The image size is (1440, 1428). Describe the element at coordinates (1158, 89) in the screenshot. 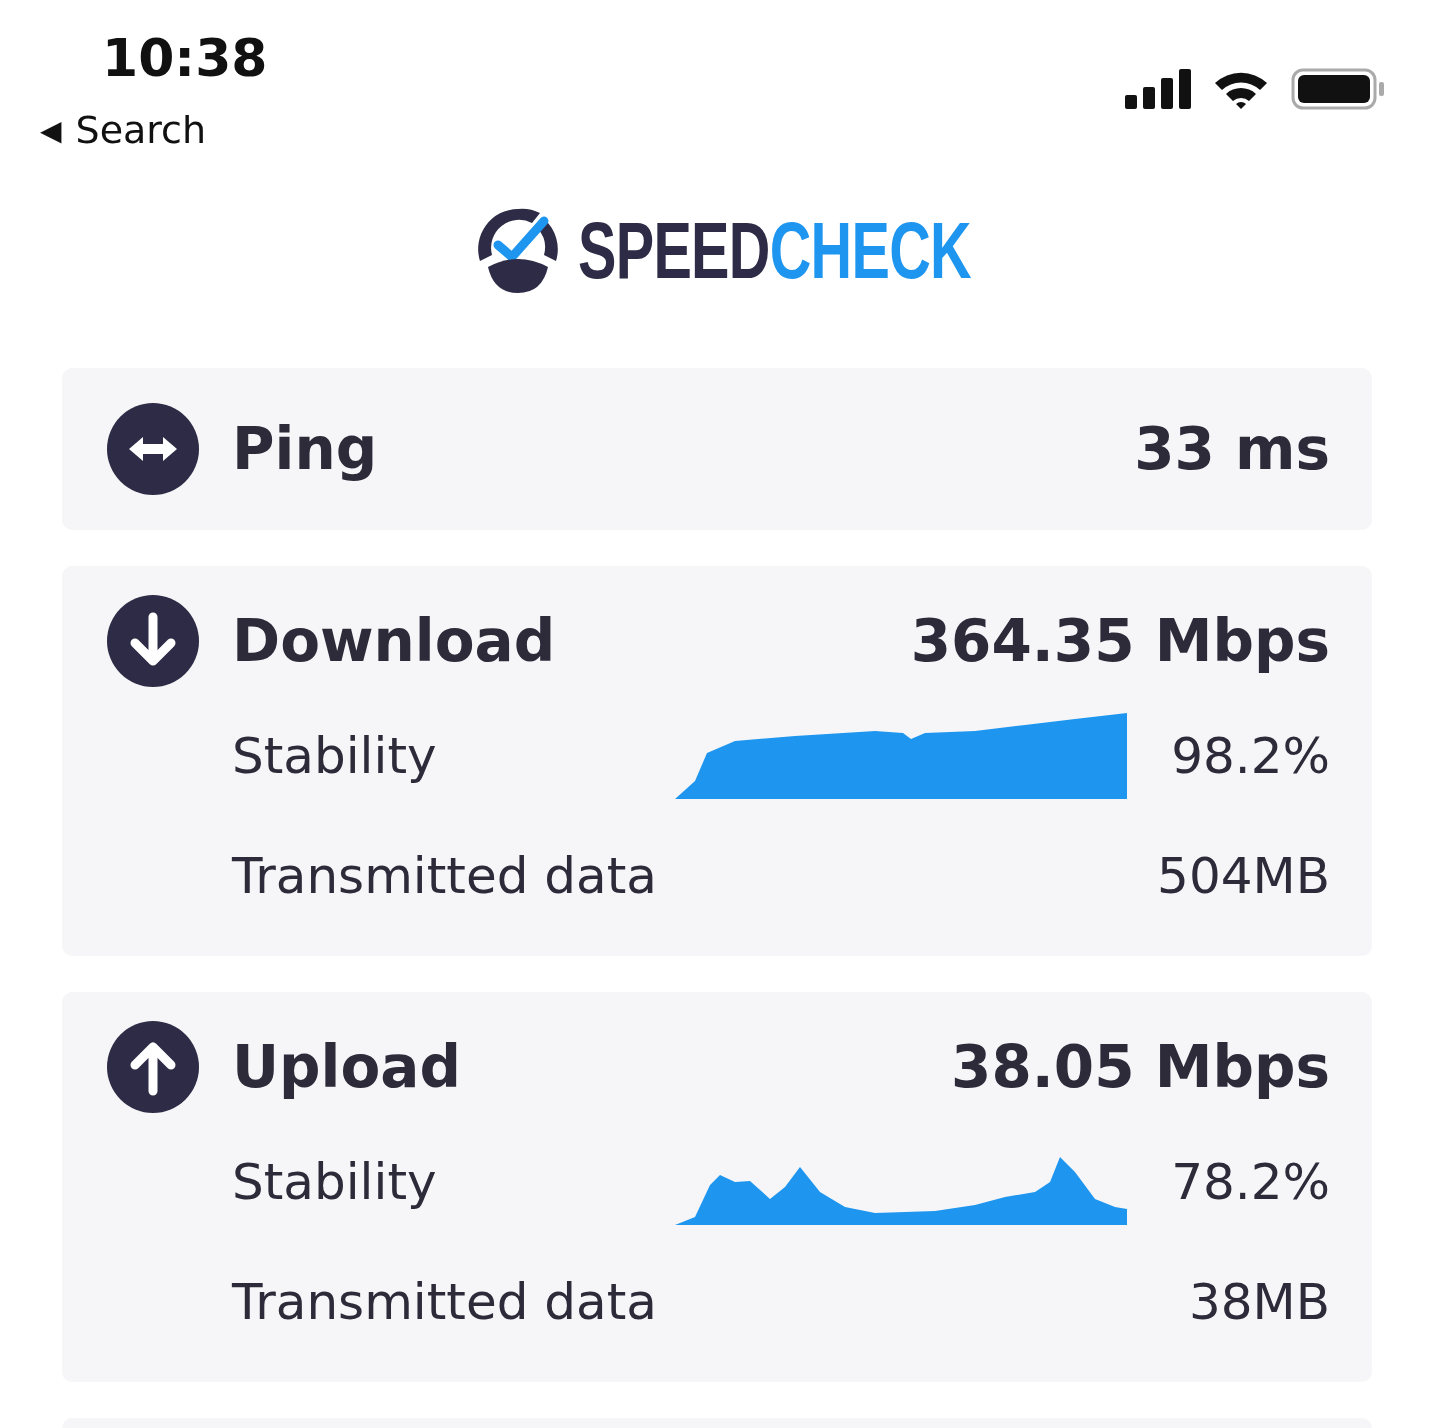

I see `signal-icon` at that location.